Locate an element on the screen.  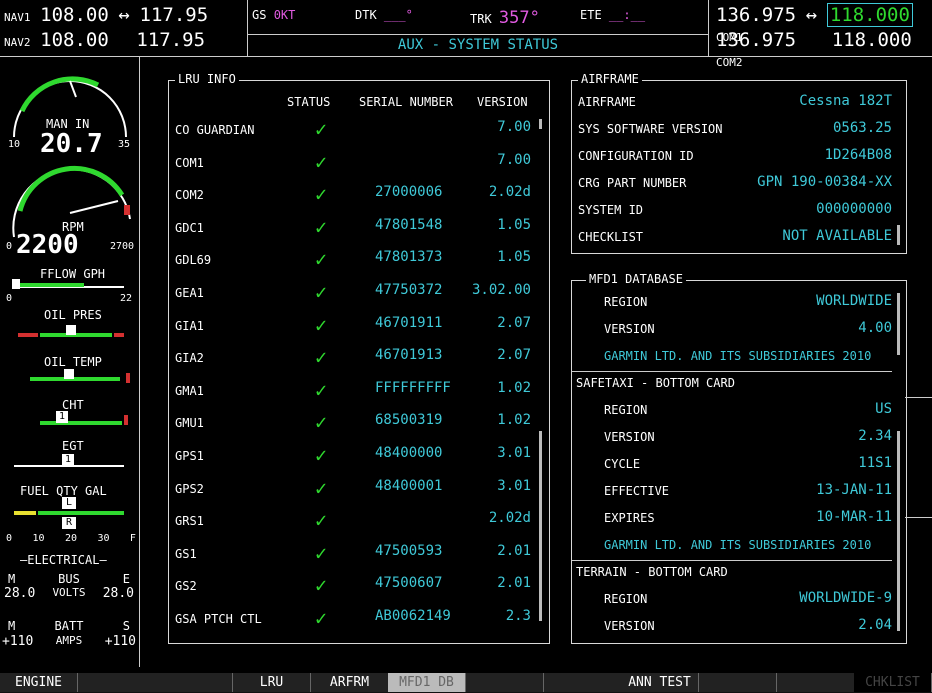
nav2-row: NAV2 108.00 117.95 is located at coordinates (104, 40).